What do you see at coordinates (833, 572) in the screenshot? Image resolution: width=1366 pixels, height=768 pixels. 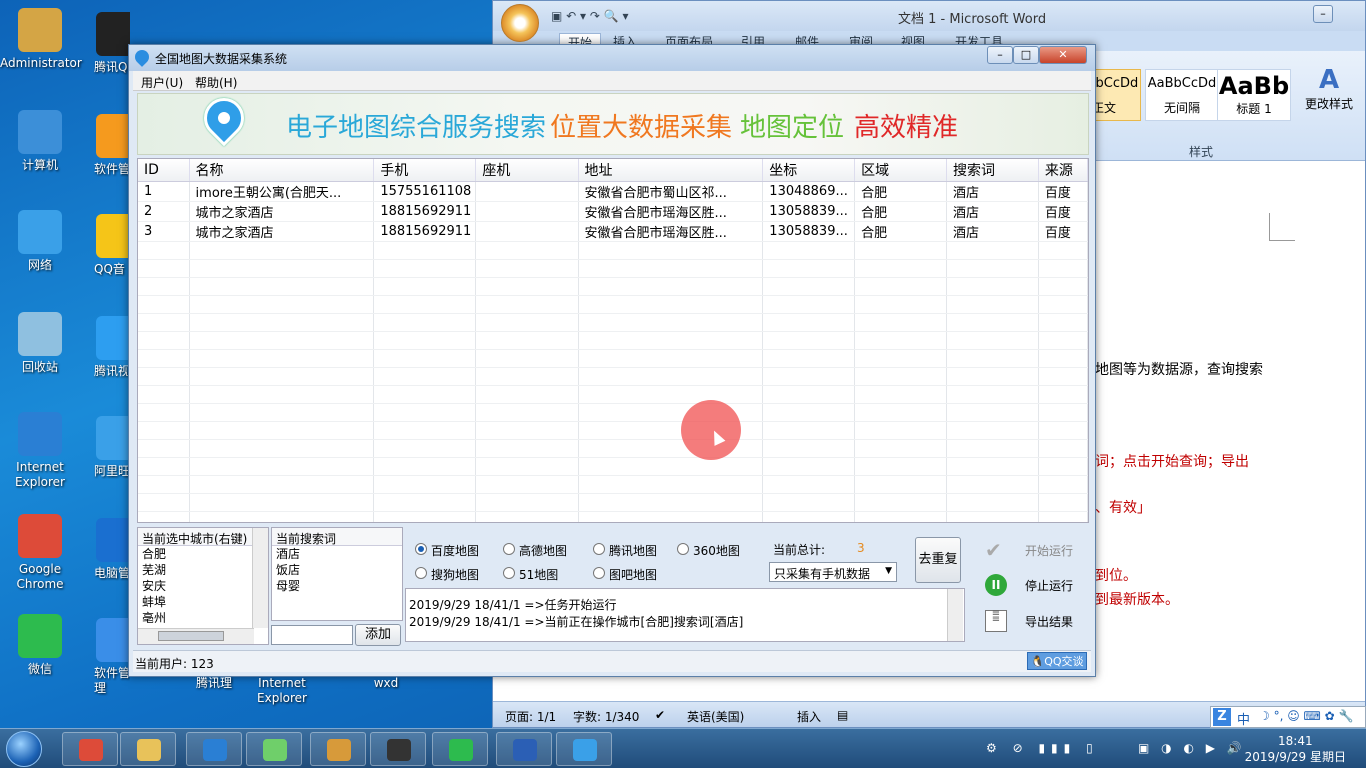 I see `filter-select: 只采集有手机数据` at bounding box center [833, 572].